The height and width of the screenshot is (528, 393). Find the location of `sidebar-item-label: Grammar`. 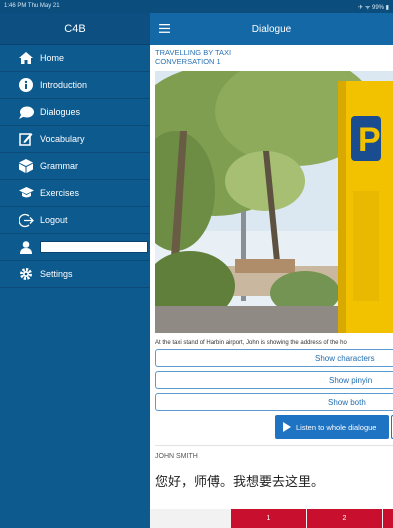

sidebar-item-label: Grammar is located at coordinates (59, 166).